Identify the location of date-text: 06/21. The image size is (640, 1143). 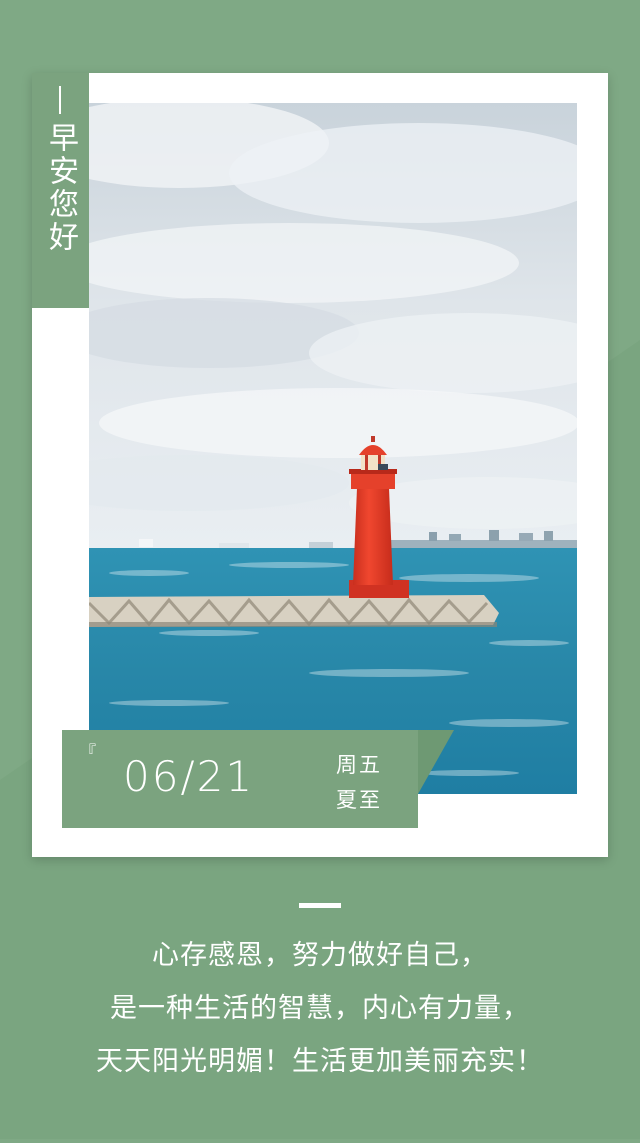
(189, 776).